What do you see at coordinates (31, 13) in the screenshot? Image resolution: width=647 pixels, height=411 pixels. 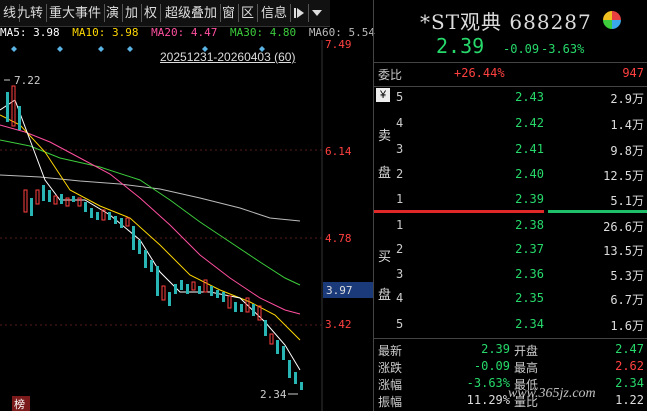 I see `toolbar-jiuzhuan: 九转` at bounding box center [31, 13].